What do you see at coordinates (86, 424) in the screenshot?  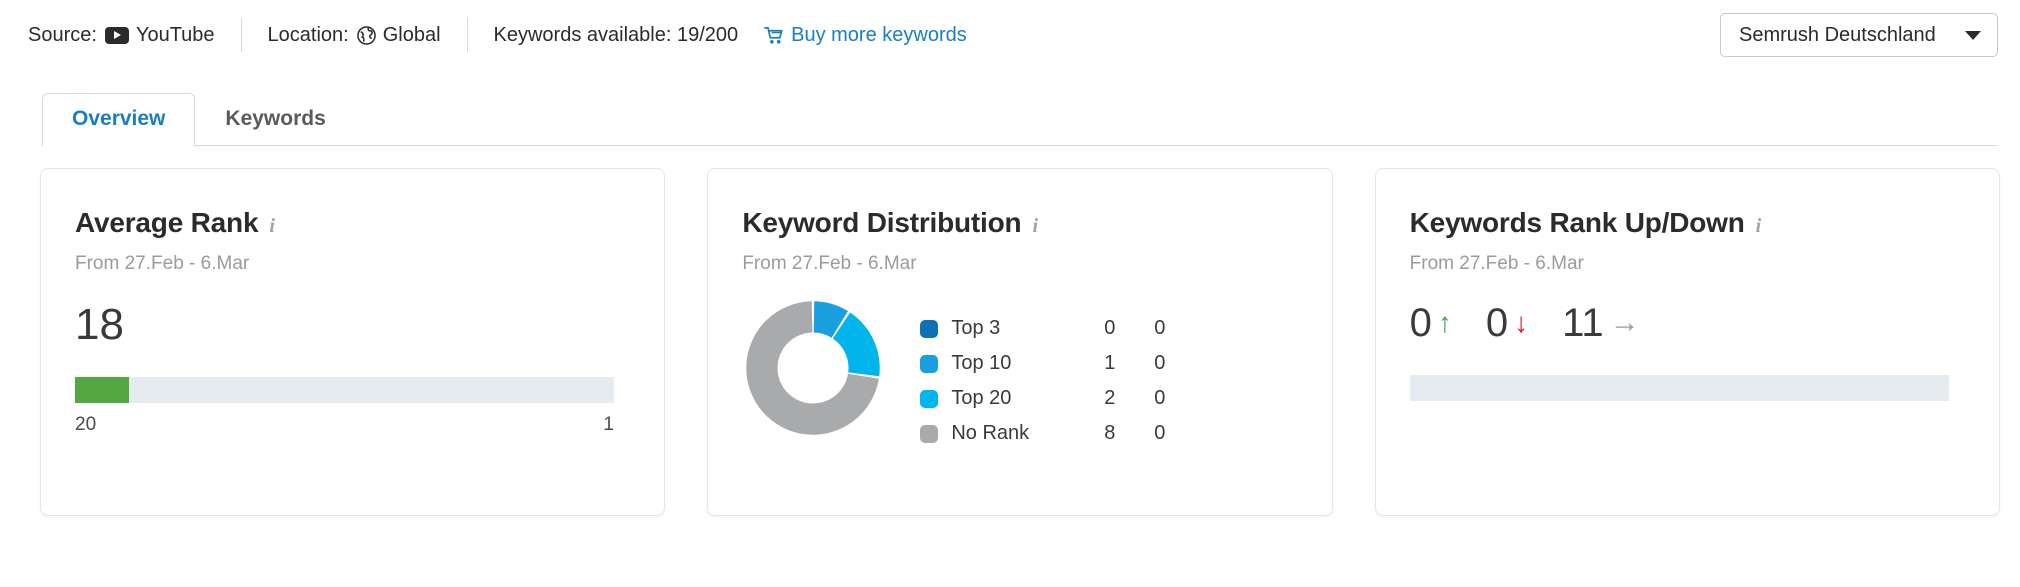 I see `average-rank-scale-min: 20` at bounding box center [86, 424].